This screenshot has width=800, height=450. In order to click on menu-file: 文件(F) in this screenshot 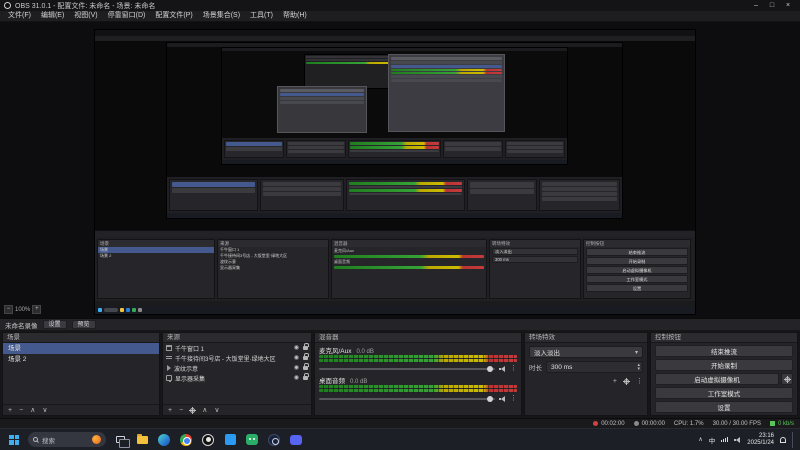, I will do `click(19, 16)`.